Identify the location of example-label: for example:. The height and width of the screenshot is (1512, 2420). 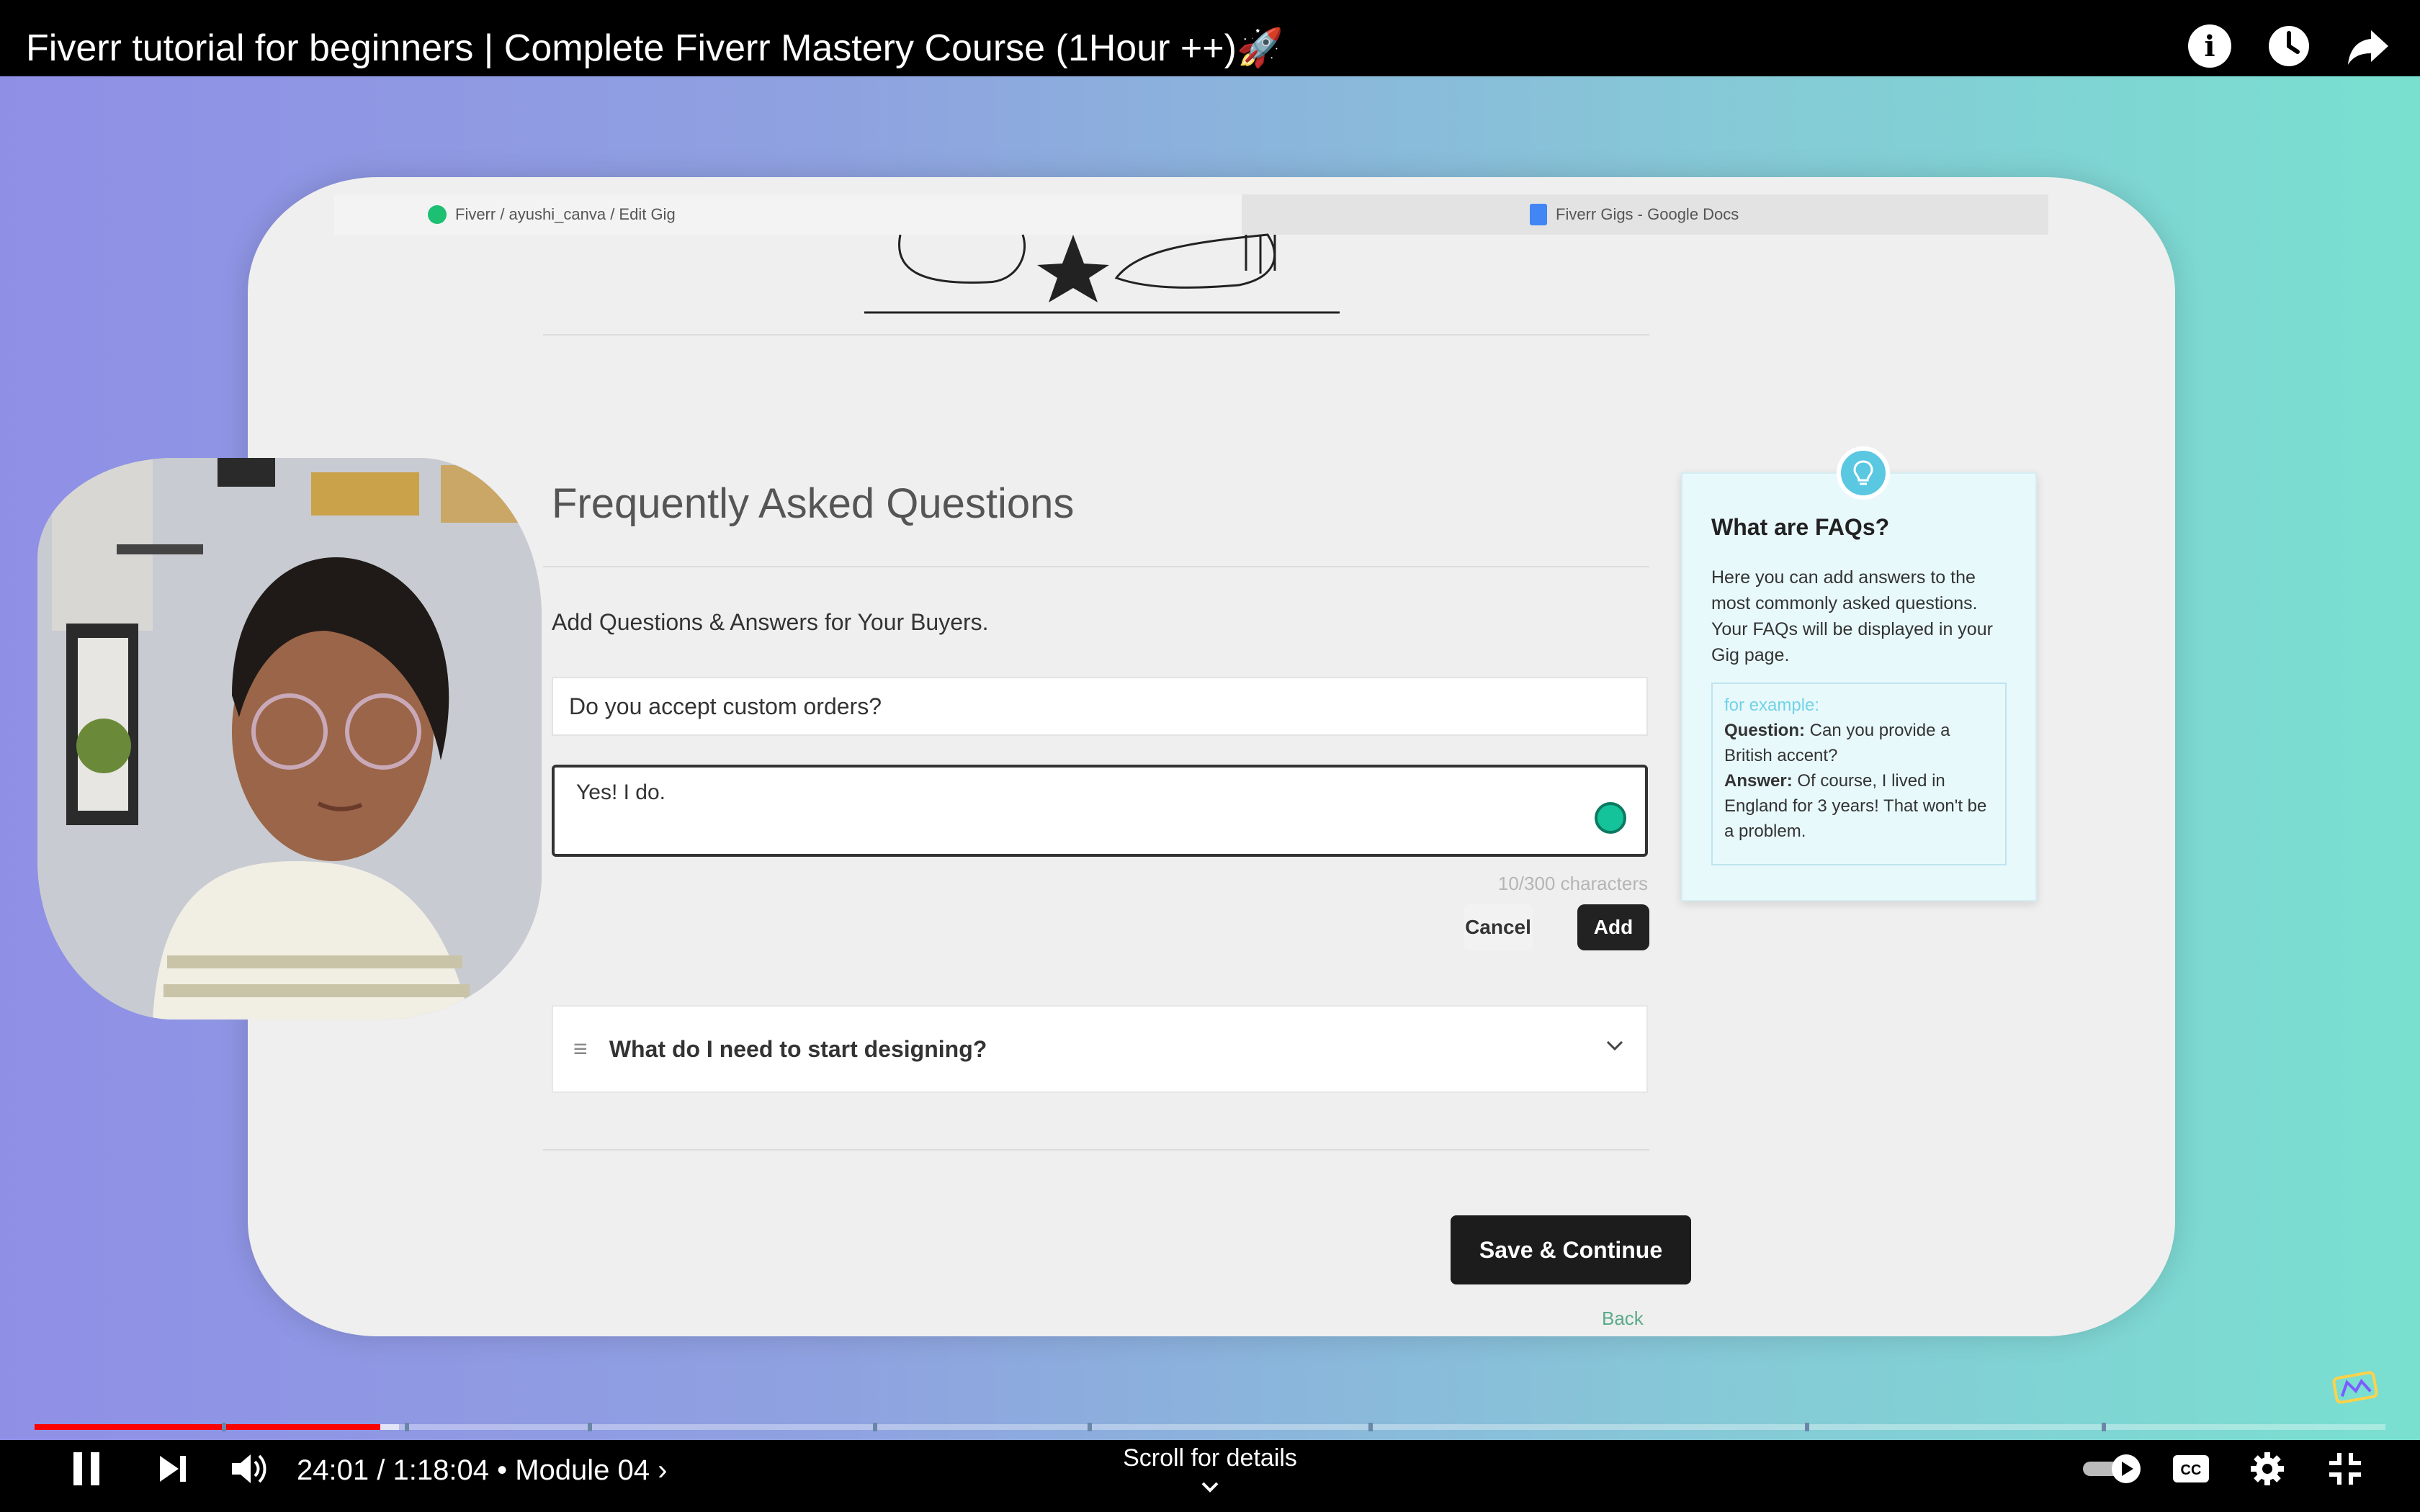
(1772, 705).